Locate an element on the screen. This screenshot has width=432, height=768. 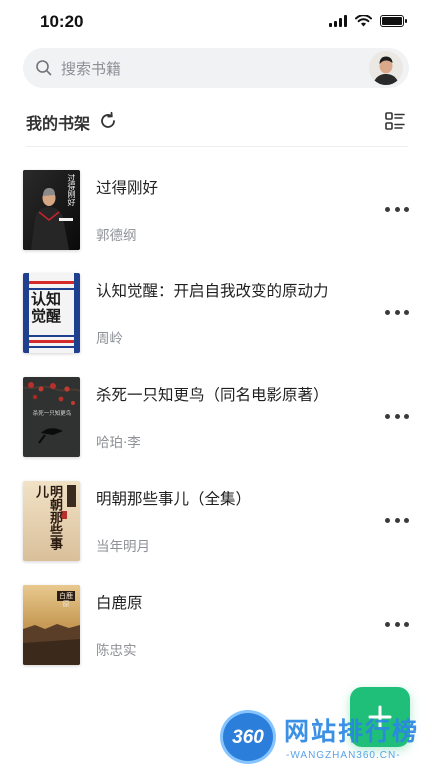
book-author: 当年明月 is located at coordinates (123, 547).